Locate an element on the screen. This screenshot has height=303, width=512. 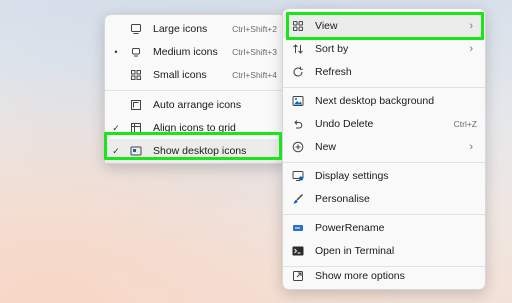
plus-circle-icon is located at coordinates (298, 147).